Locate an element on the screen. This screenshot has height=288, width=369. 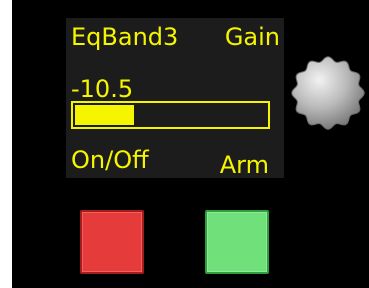
parameter-value: -10.5 is located at coordinates (102, 89).